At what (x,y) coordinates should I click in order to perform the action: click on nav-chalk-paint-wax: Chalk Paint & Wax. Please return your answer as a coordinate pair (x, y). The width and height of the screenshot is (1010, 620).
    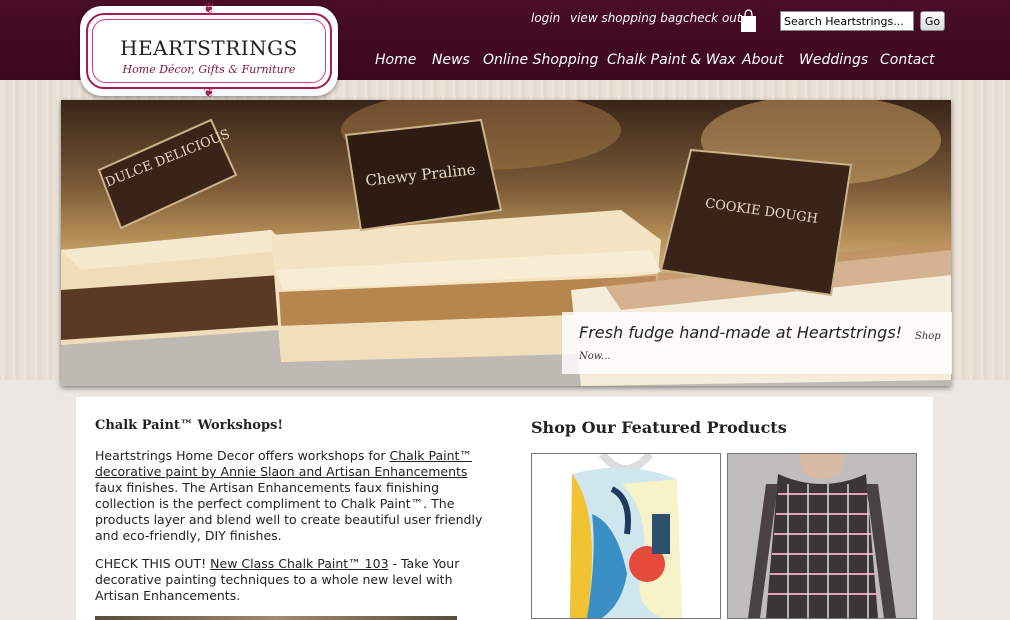
    Looking at the image, I should click on (671, 60).